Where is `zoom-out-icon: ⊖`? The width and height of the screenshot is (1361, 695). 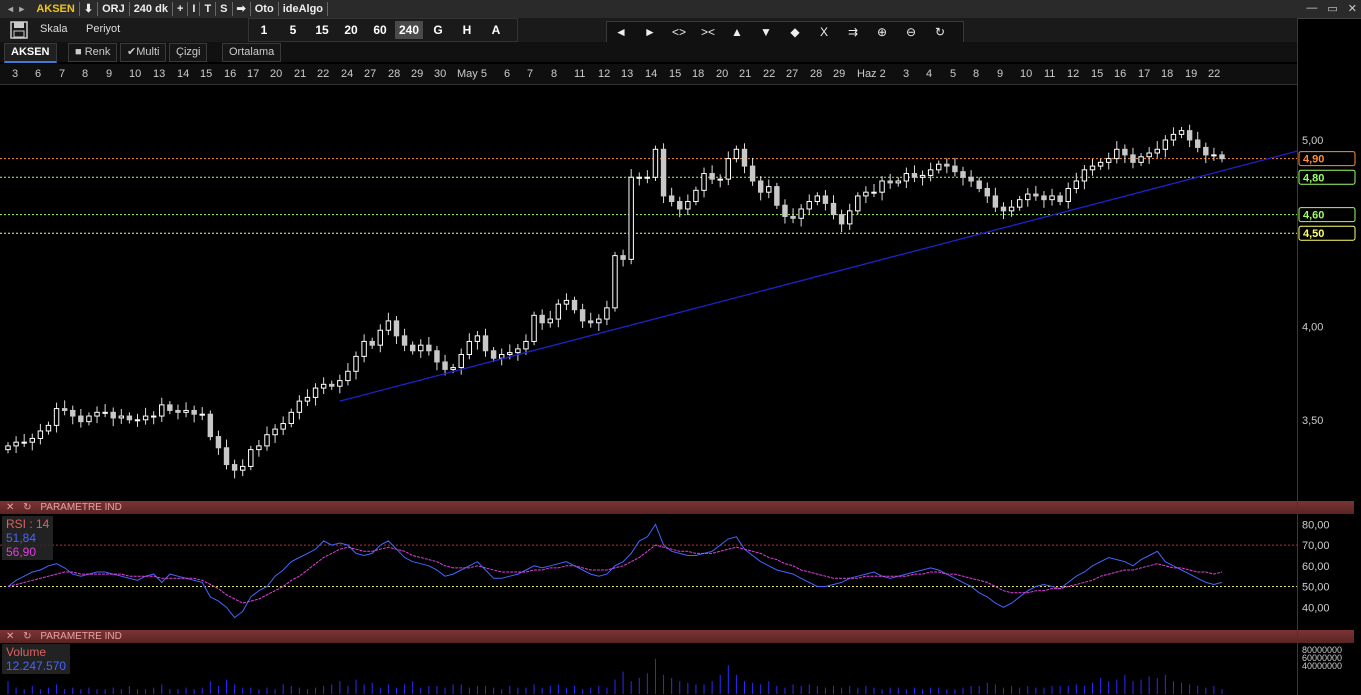
zoom-out-icon: ⊖ is located at coordinates (911, 32).